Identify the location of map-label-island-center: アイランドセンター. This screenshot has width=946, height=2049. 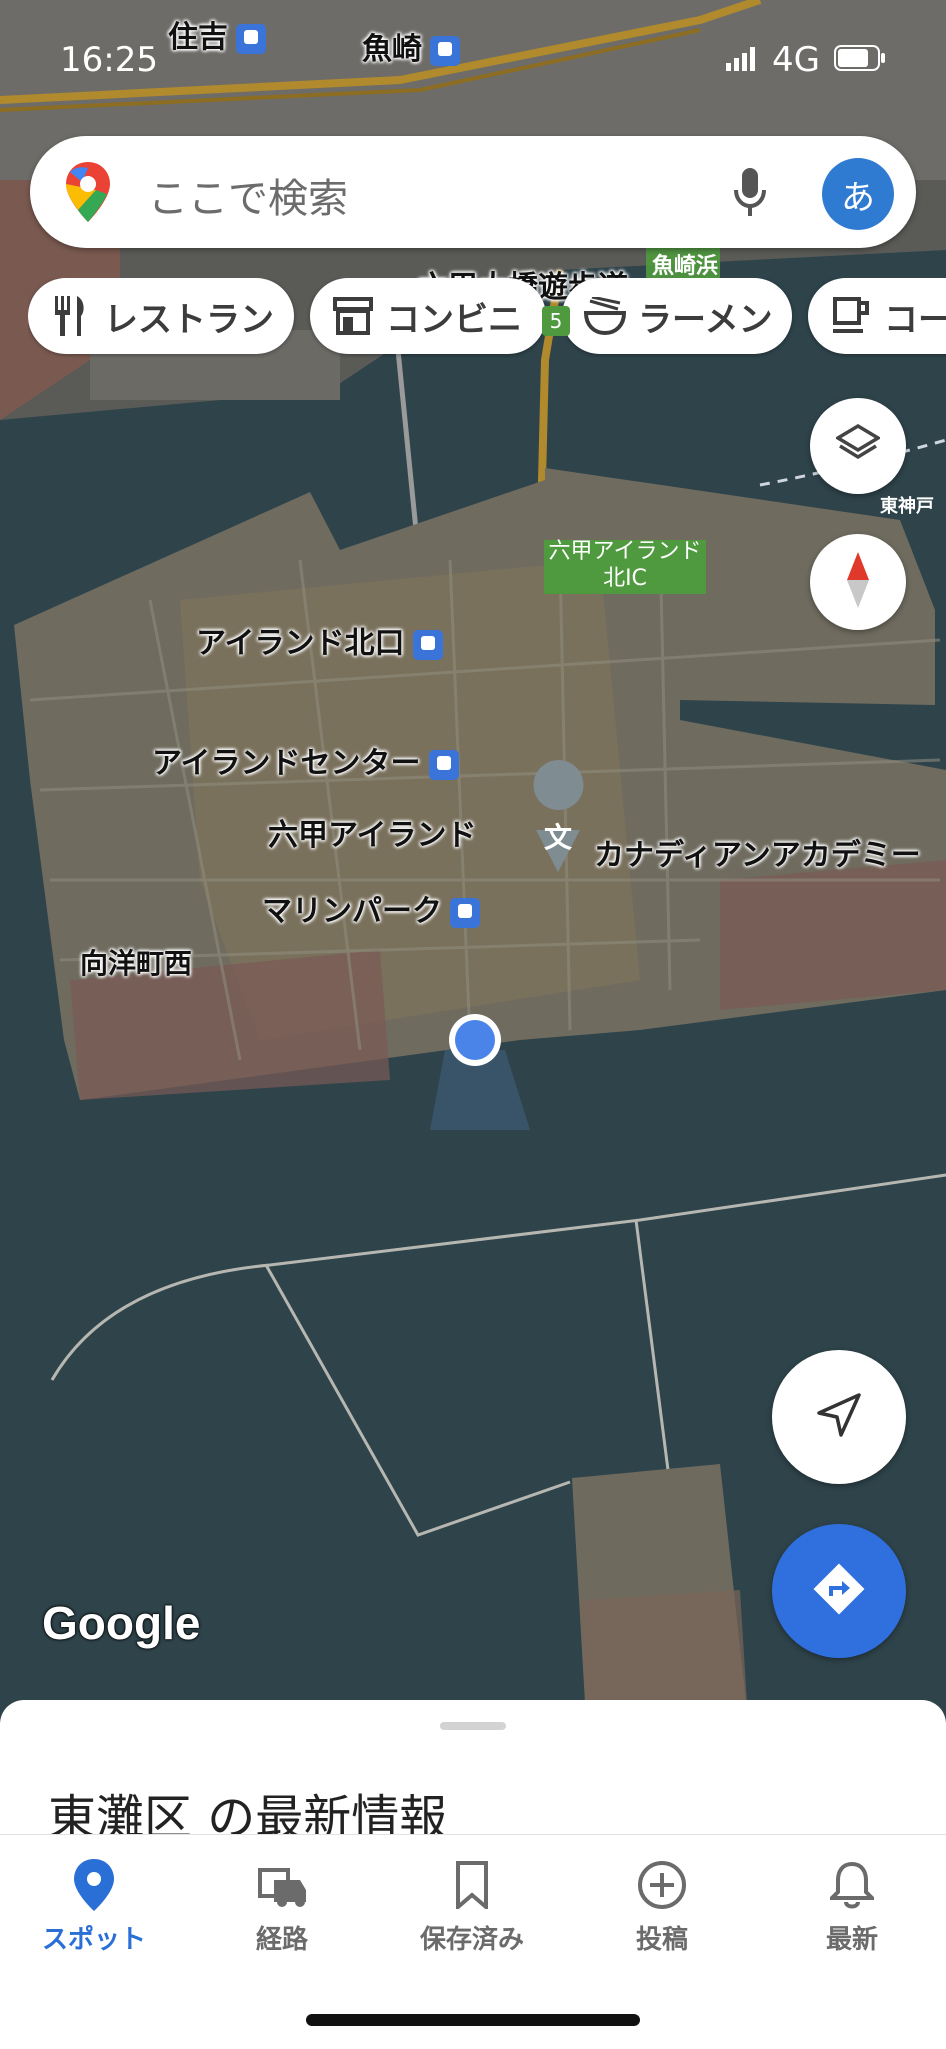
(305, 760).